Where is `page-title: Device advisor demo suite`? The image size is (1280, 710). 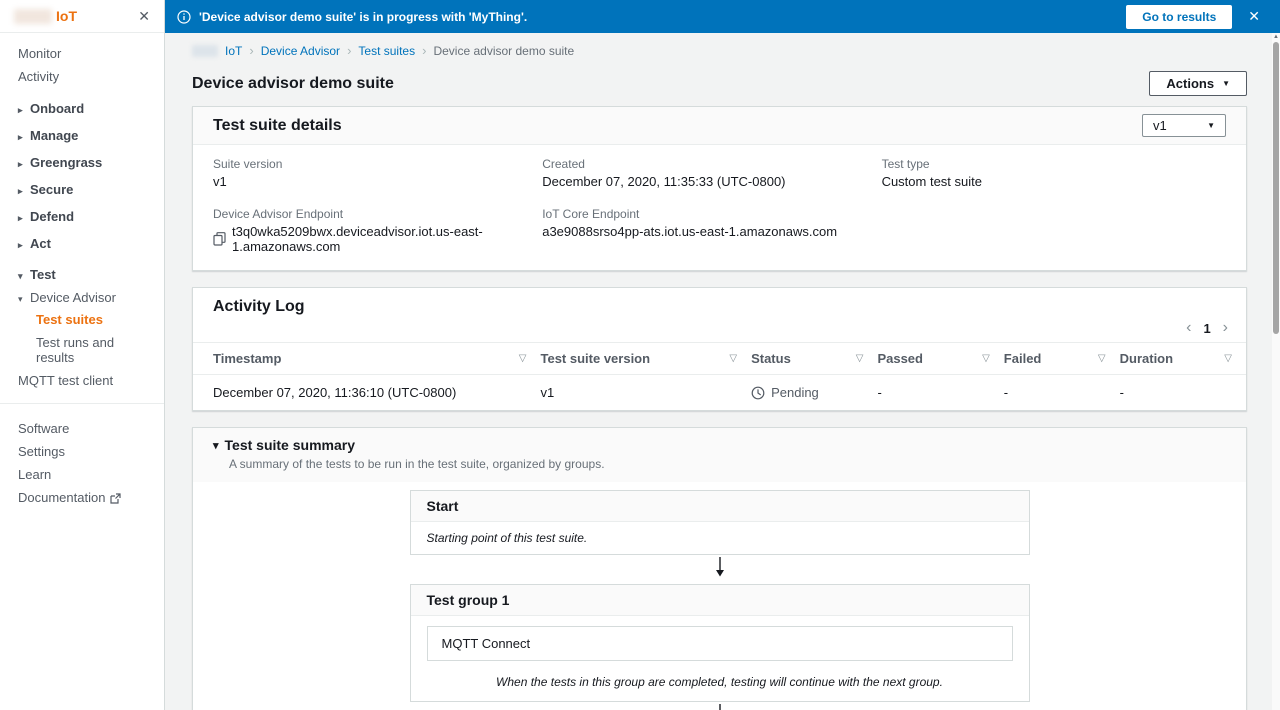
page-title: Device advisor demo suite is located at coordinates (293, 83).